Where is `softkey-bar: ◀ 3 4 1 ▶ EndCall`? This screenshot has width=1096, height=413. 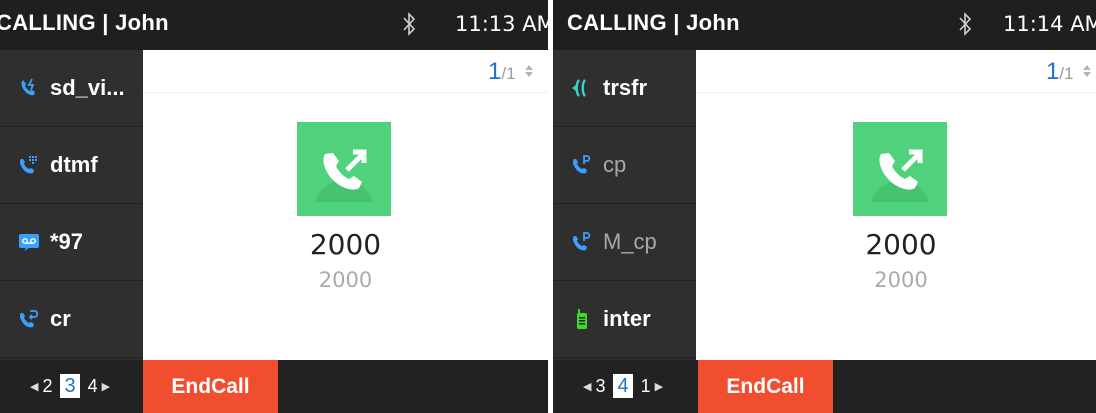 softkey-bar: ◀ 3 4 1 ▶ EndCall is located at coordinates (824, 386).